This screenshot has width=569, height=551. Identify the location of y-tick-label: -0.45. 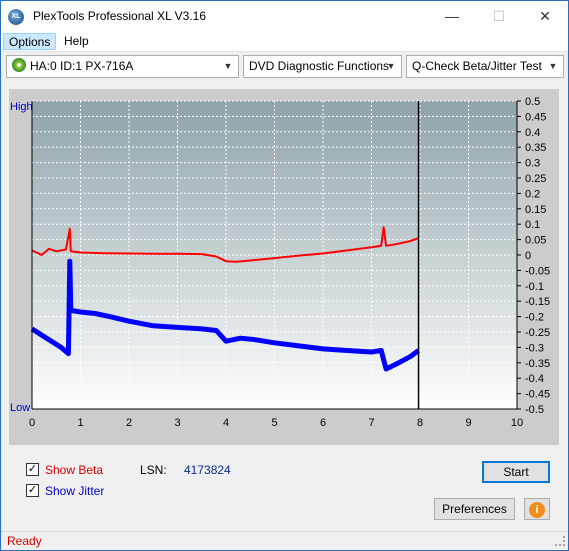
(537, 395).